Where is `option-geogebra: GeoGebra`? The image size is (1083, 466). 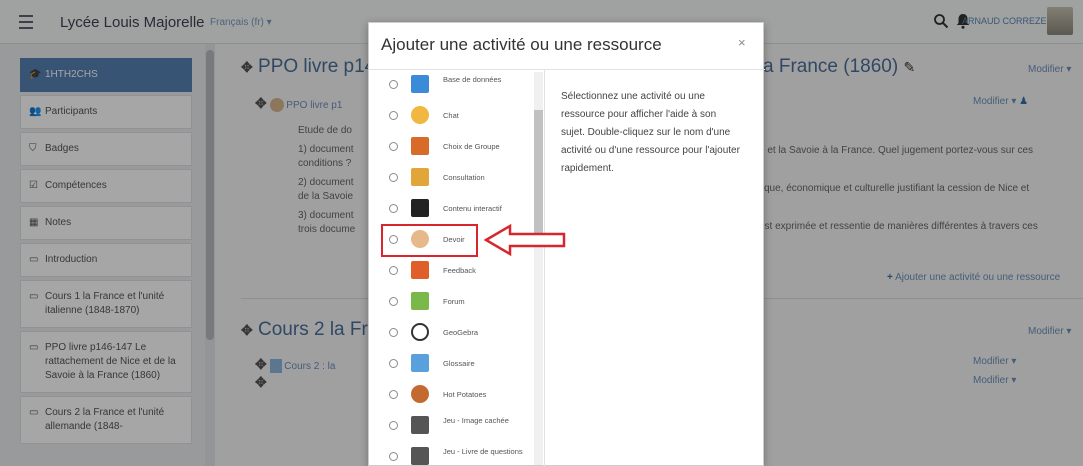 option-geogebra: GeoGebra is located at coordinates (454, 333).